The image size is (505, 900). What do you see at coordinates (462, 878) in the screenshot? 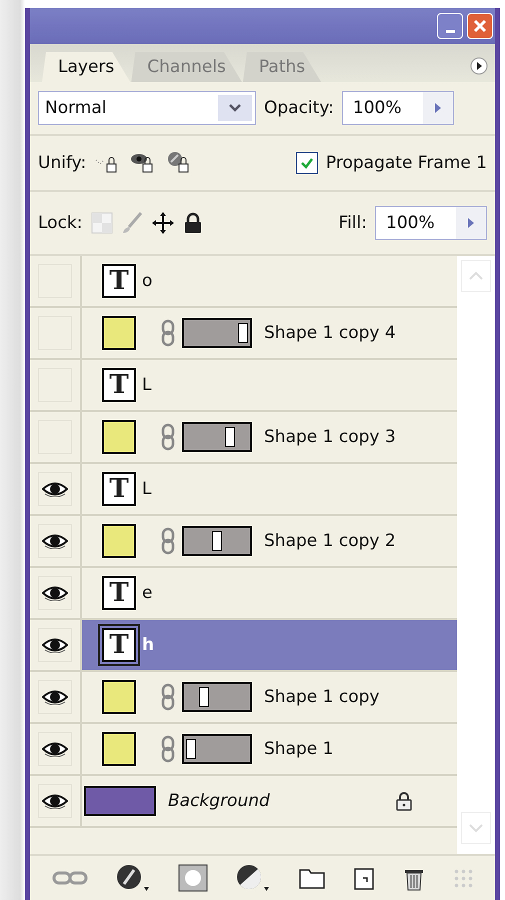
I see `resize-grip-icon` at bounding box center [462, 878].